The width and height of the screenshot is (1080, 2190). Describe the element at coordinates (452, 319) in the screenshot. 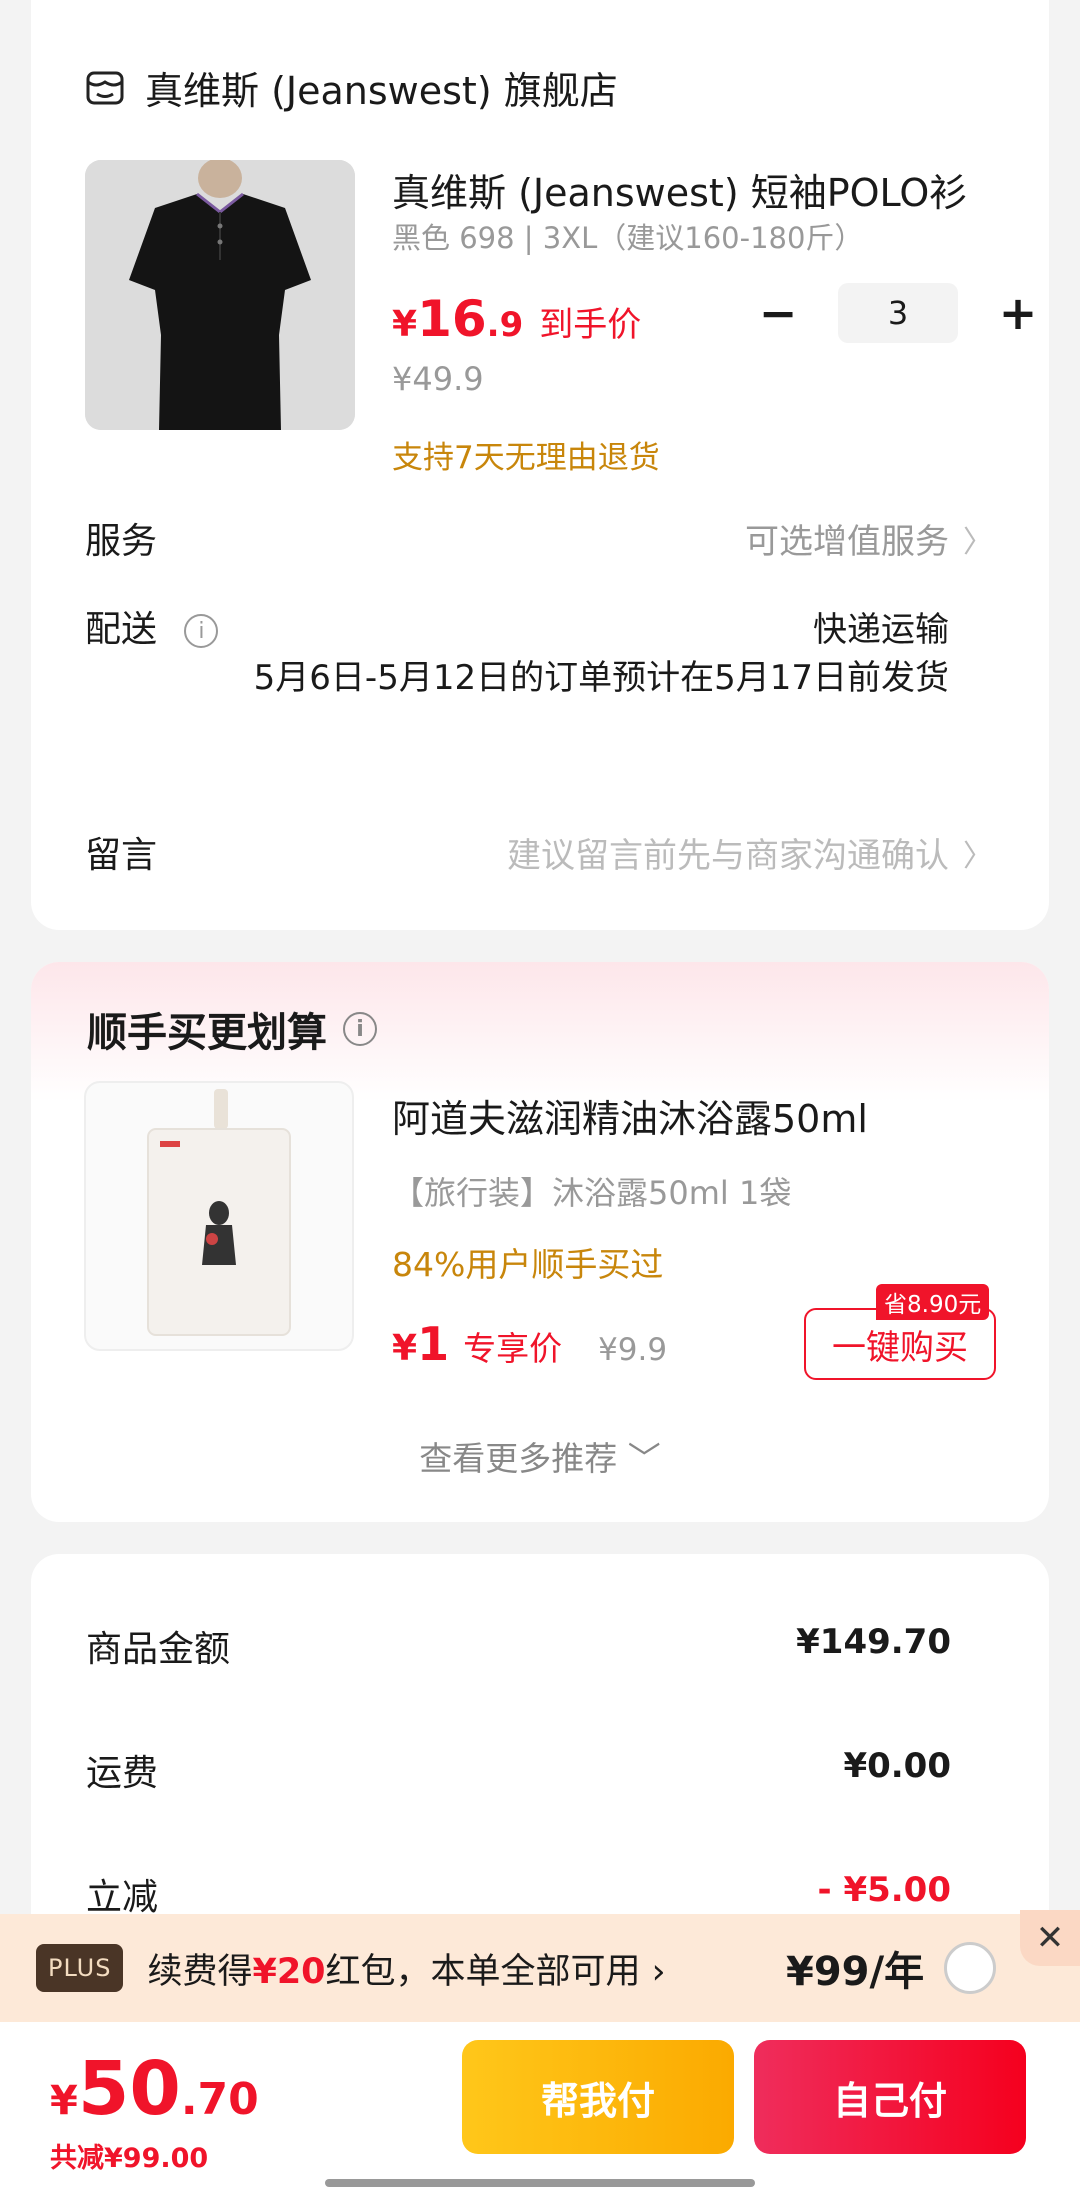

I see `price-integer: 16` at that location.